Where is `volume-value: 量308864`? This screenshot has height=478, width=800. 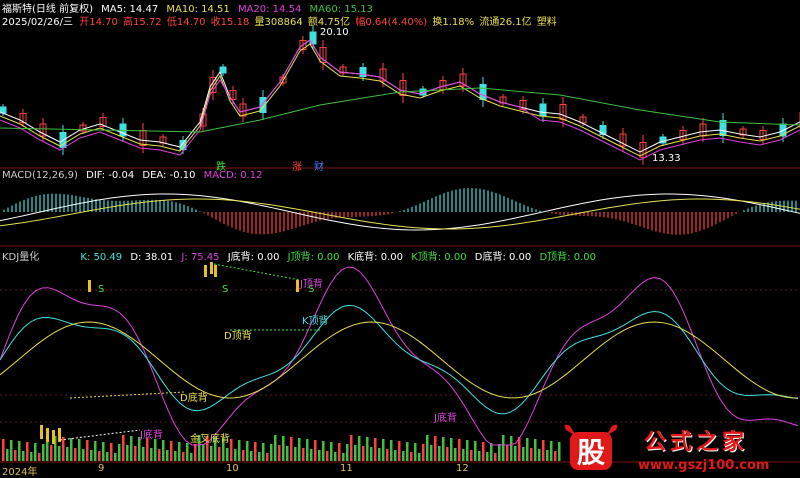 volume-value: 量308864 is located at coordinates (278, 22).